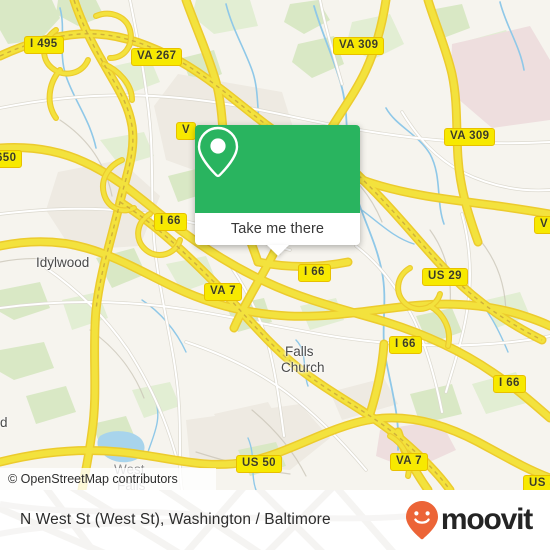  Describe the element at coordinates (4, 422) in the screenshot. I see `place-label: d` at that location.